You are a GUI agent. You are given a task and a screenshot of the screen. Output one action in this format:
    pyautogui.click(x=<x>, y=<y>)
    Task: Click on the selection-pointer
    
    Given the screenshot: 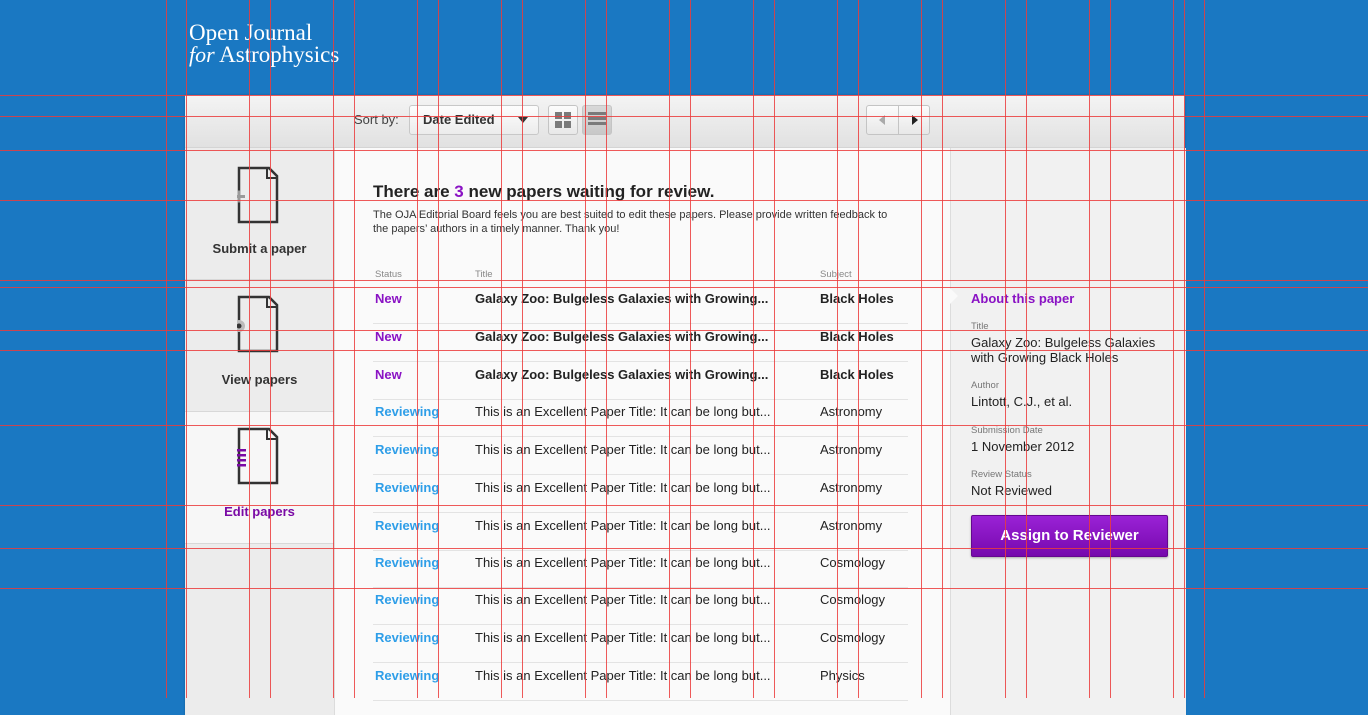 What is the action you would take?
    pyautogui.click(x=954, y=296)
    